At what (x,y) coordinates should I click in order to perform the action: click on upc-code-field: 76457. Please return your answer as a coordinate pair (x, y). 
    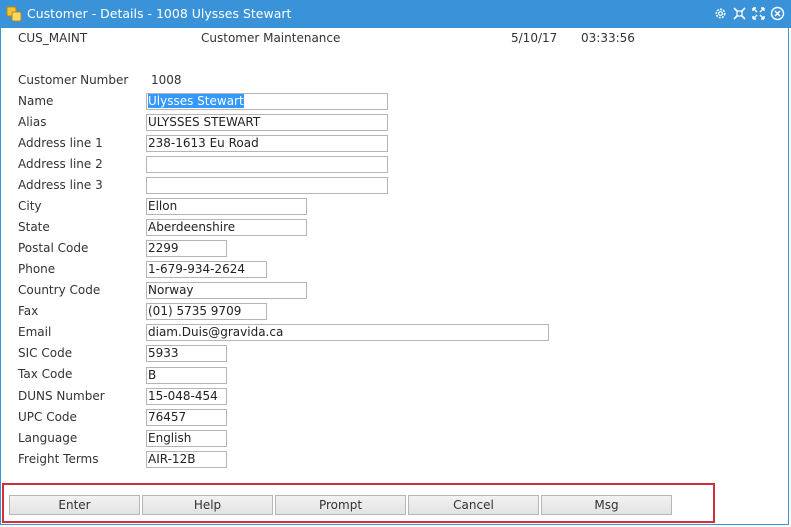
    Looking at the image, I should click on (186, 417).